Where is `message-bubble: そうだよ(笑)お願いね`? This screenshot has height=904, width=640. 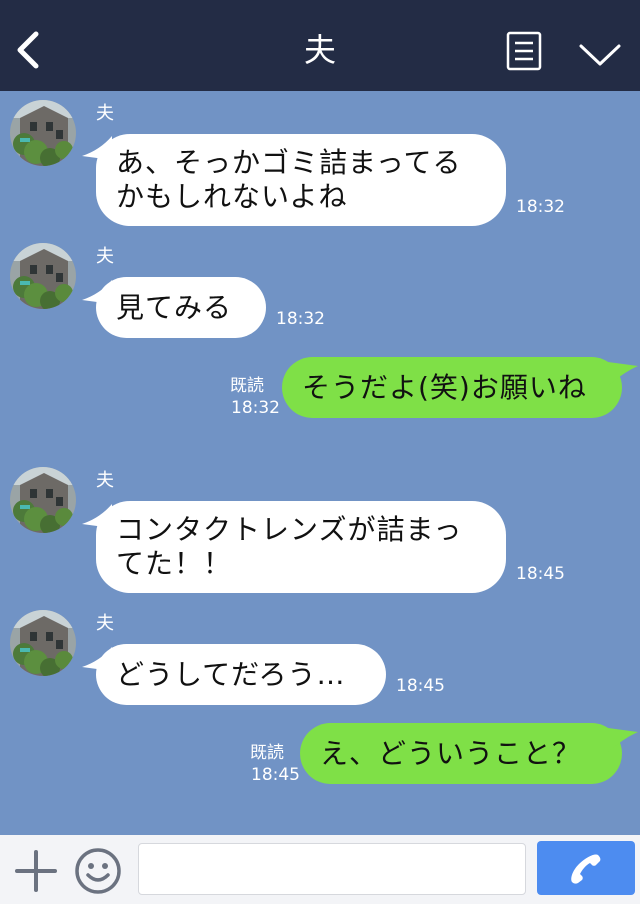
message-bubble: そうだよ(笑)お願いね is located at coordinates (452, 387).